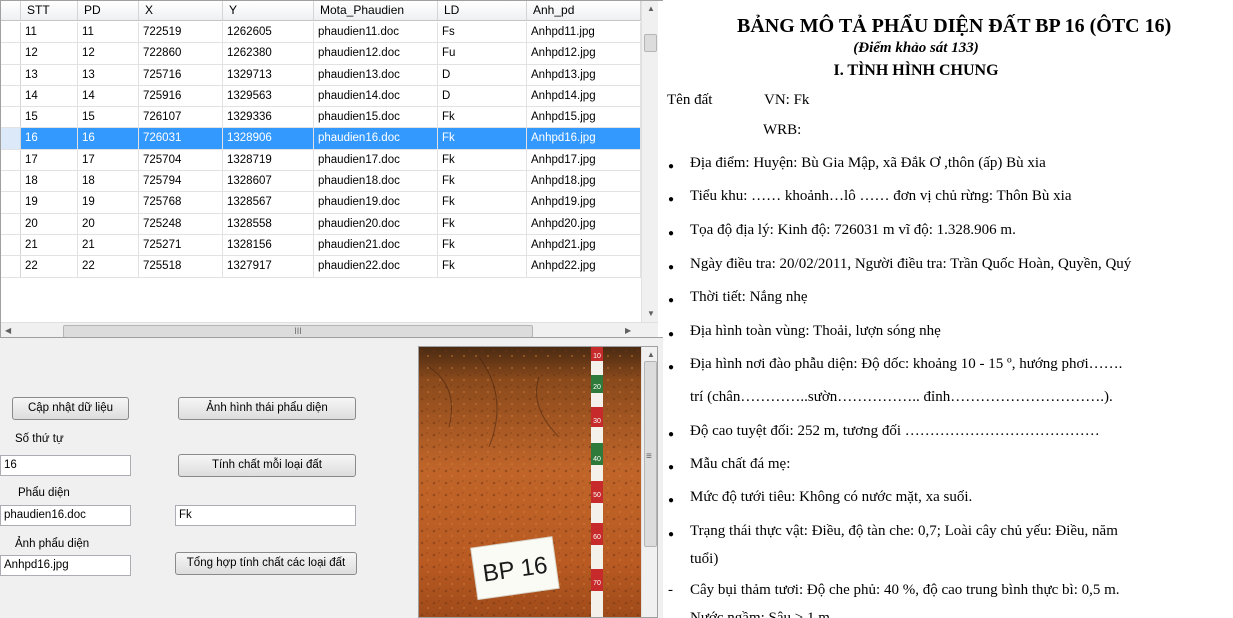  What do you see at coordinates (584, 117) in the screenshot?
I see `cell-anh-pd: Anhpd15.jpg` at bounding box center [584, 117].